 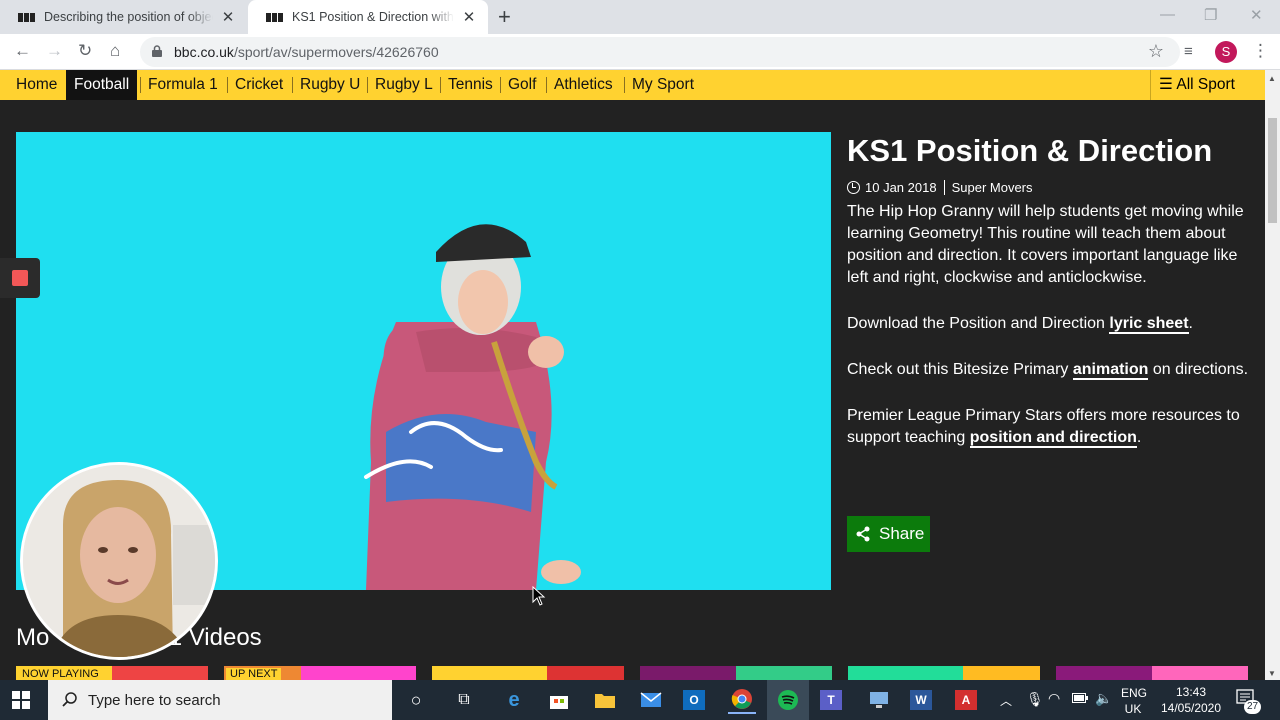 I want to click on lock-icon, so click(x=157, y=51).